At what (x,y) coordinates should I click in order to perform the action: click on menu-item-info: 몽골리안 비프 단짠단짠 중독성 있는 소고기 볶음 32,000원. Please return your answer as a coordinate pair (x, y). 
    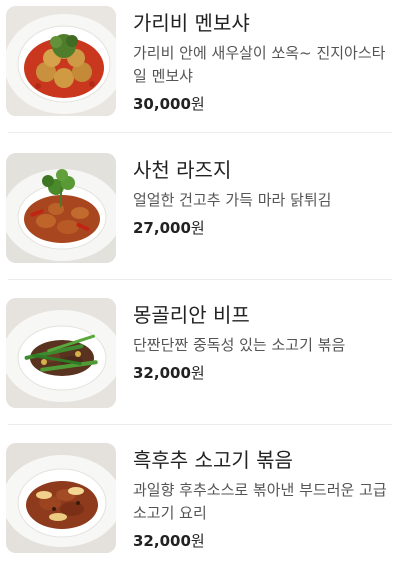
    Looking at the image, I should click on (263, 340).